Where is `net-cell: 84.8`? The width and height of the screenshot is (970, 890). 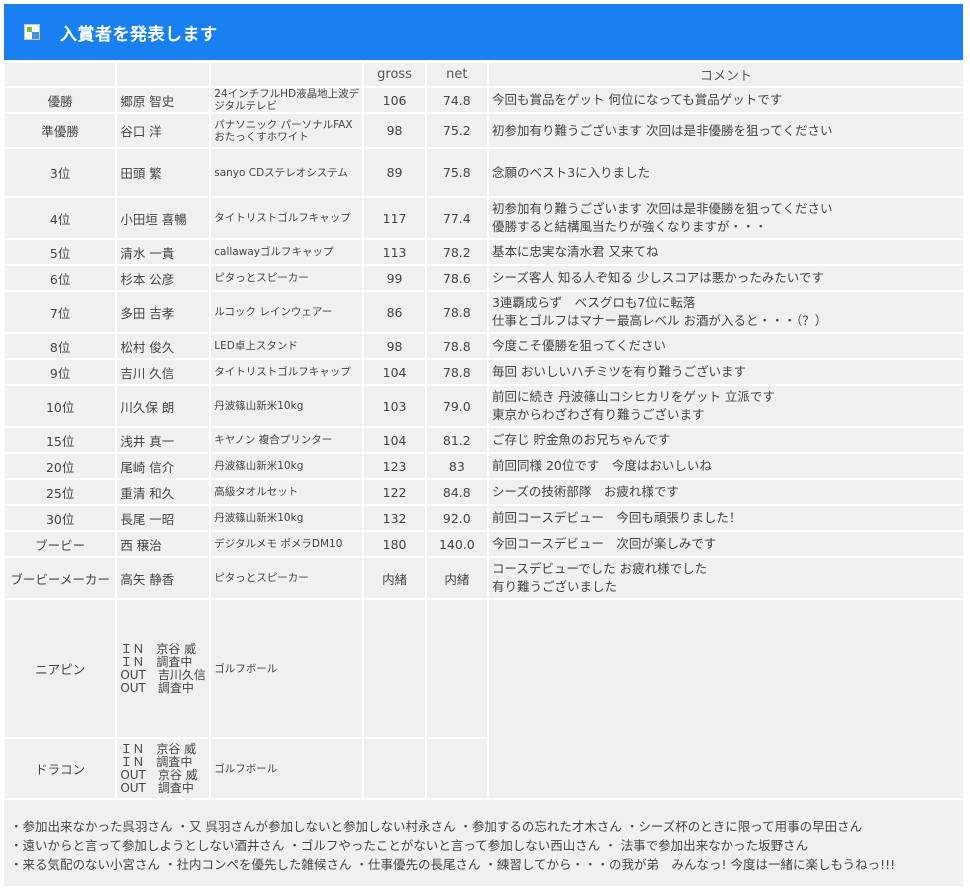
net-cell: 84.8 is located at coordinates (456, 492).